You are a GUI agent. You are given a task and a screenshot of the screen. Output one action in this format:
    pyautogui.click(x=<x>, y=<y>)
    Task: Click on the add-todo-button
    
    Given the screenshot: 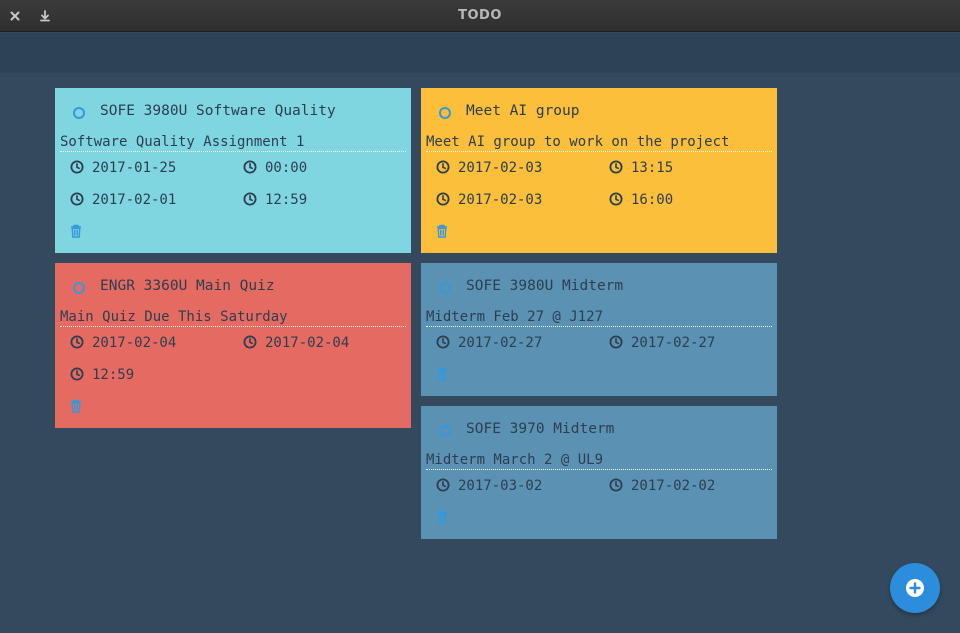 What is the action you would take?
    pyautogui.click(x=915, y=588)
    